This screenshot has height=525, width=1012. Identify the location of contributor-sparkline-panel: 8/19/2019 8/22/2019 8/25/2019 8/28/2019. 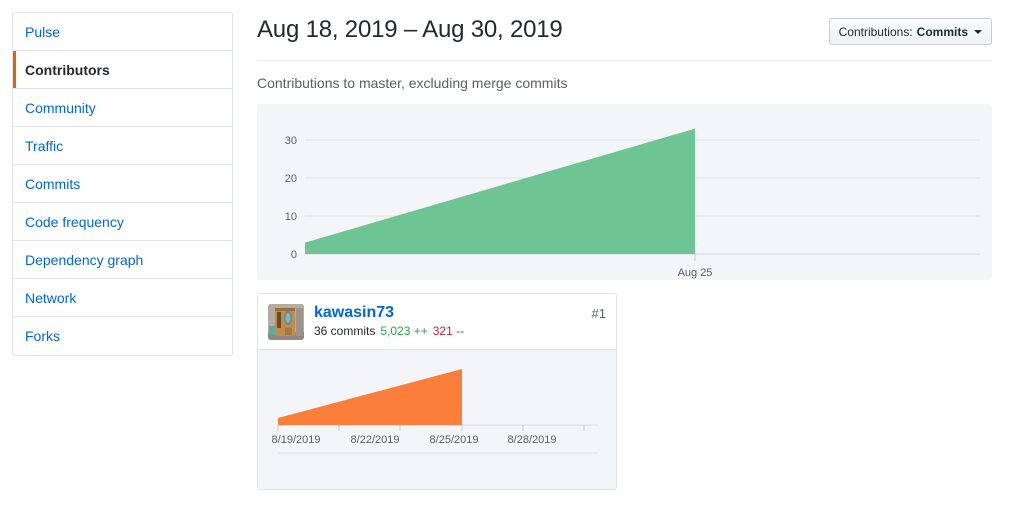
(437, 419).